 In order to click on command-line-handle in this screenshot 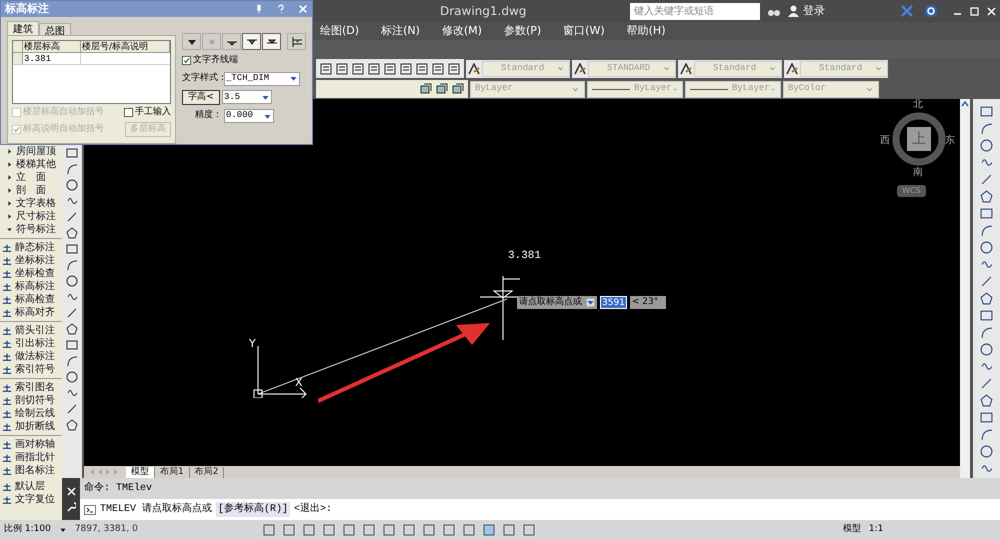, I will do `click(71, 499)`.